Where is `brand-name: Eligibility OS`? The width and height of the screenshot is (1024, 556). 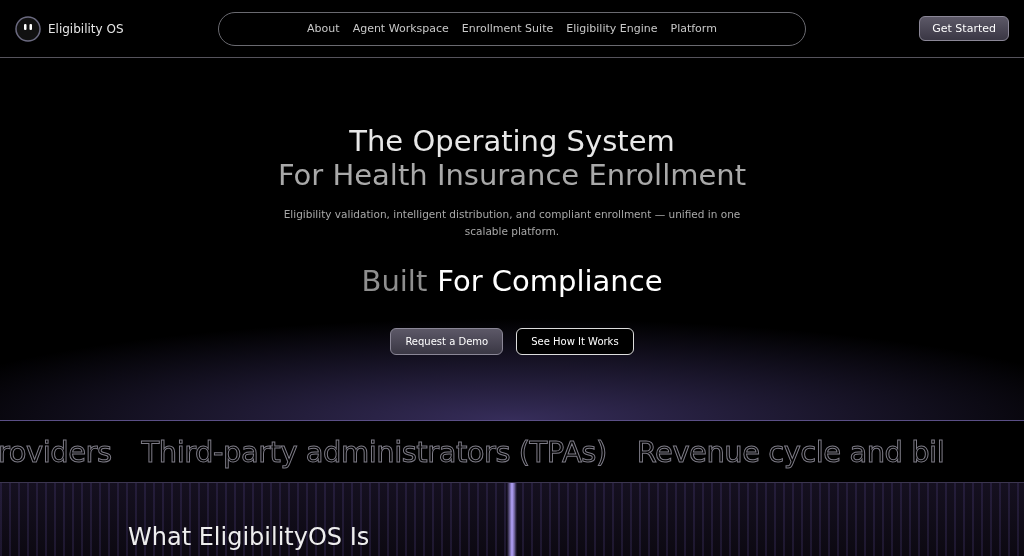 brand-name: Eligibility OS is located at coordinates (86, 28).